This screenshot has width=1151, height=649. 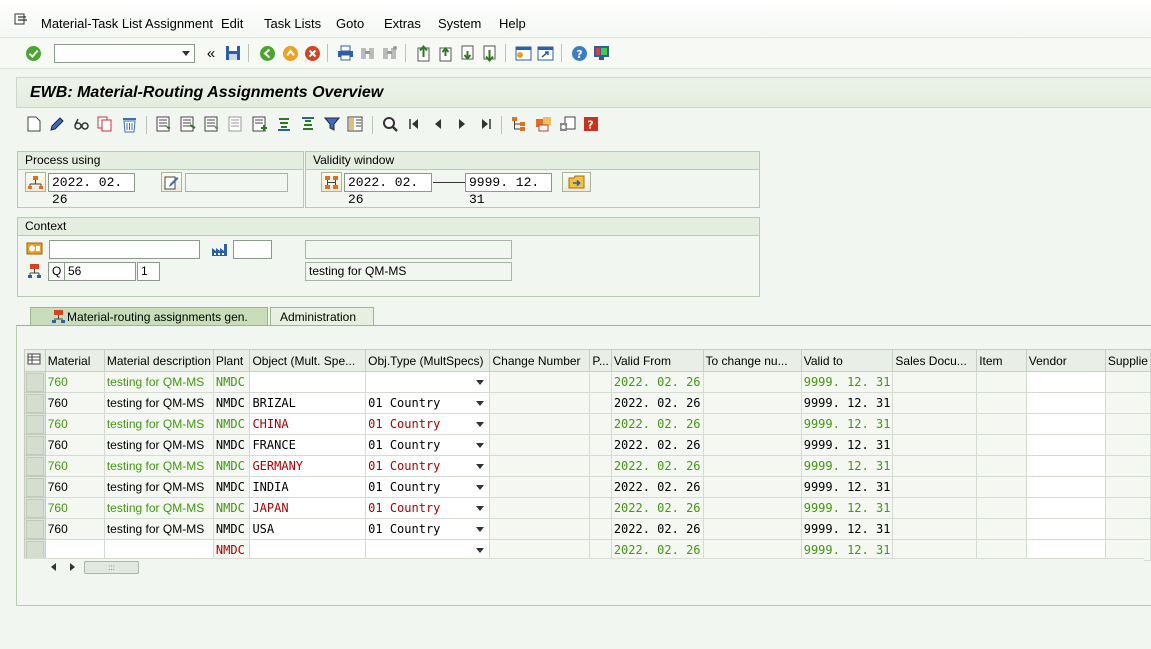 I want to click on next-record-icon, so click(x=462, y=124).